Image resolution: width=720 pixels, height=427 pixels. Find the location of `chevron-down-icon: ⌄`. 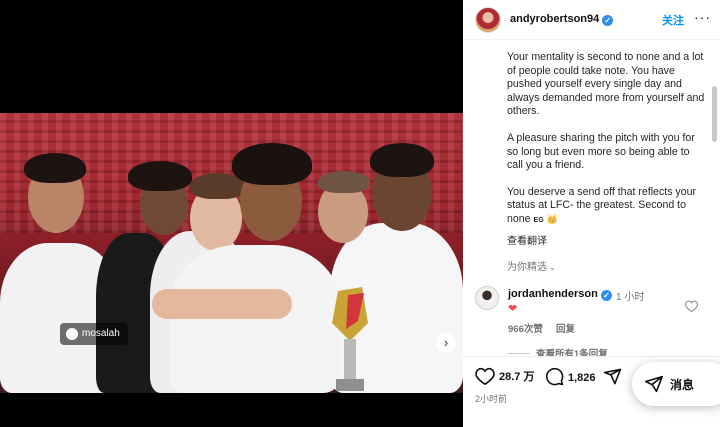

chevron-down-icon: ⌄ is located at coordinates (552, 267).